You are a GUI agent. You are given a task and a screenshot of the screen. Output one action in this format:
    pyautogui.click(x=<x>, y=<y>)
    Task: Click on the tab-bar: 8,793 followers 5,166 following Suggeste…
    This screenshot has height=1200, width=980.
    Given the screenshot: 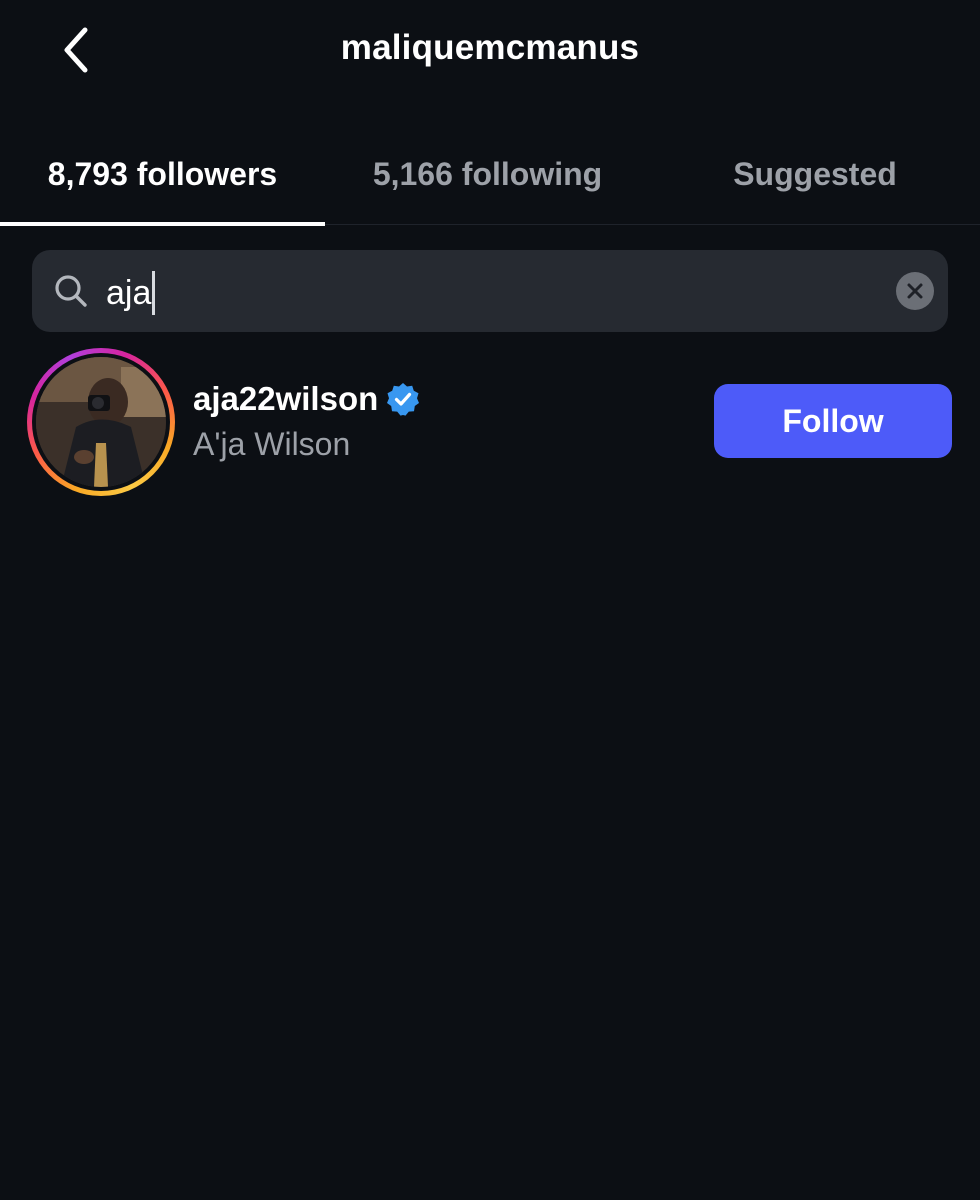 What is the action you would take?
    pyautogui.click(x=490, y=178)
    